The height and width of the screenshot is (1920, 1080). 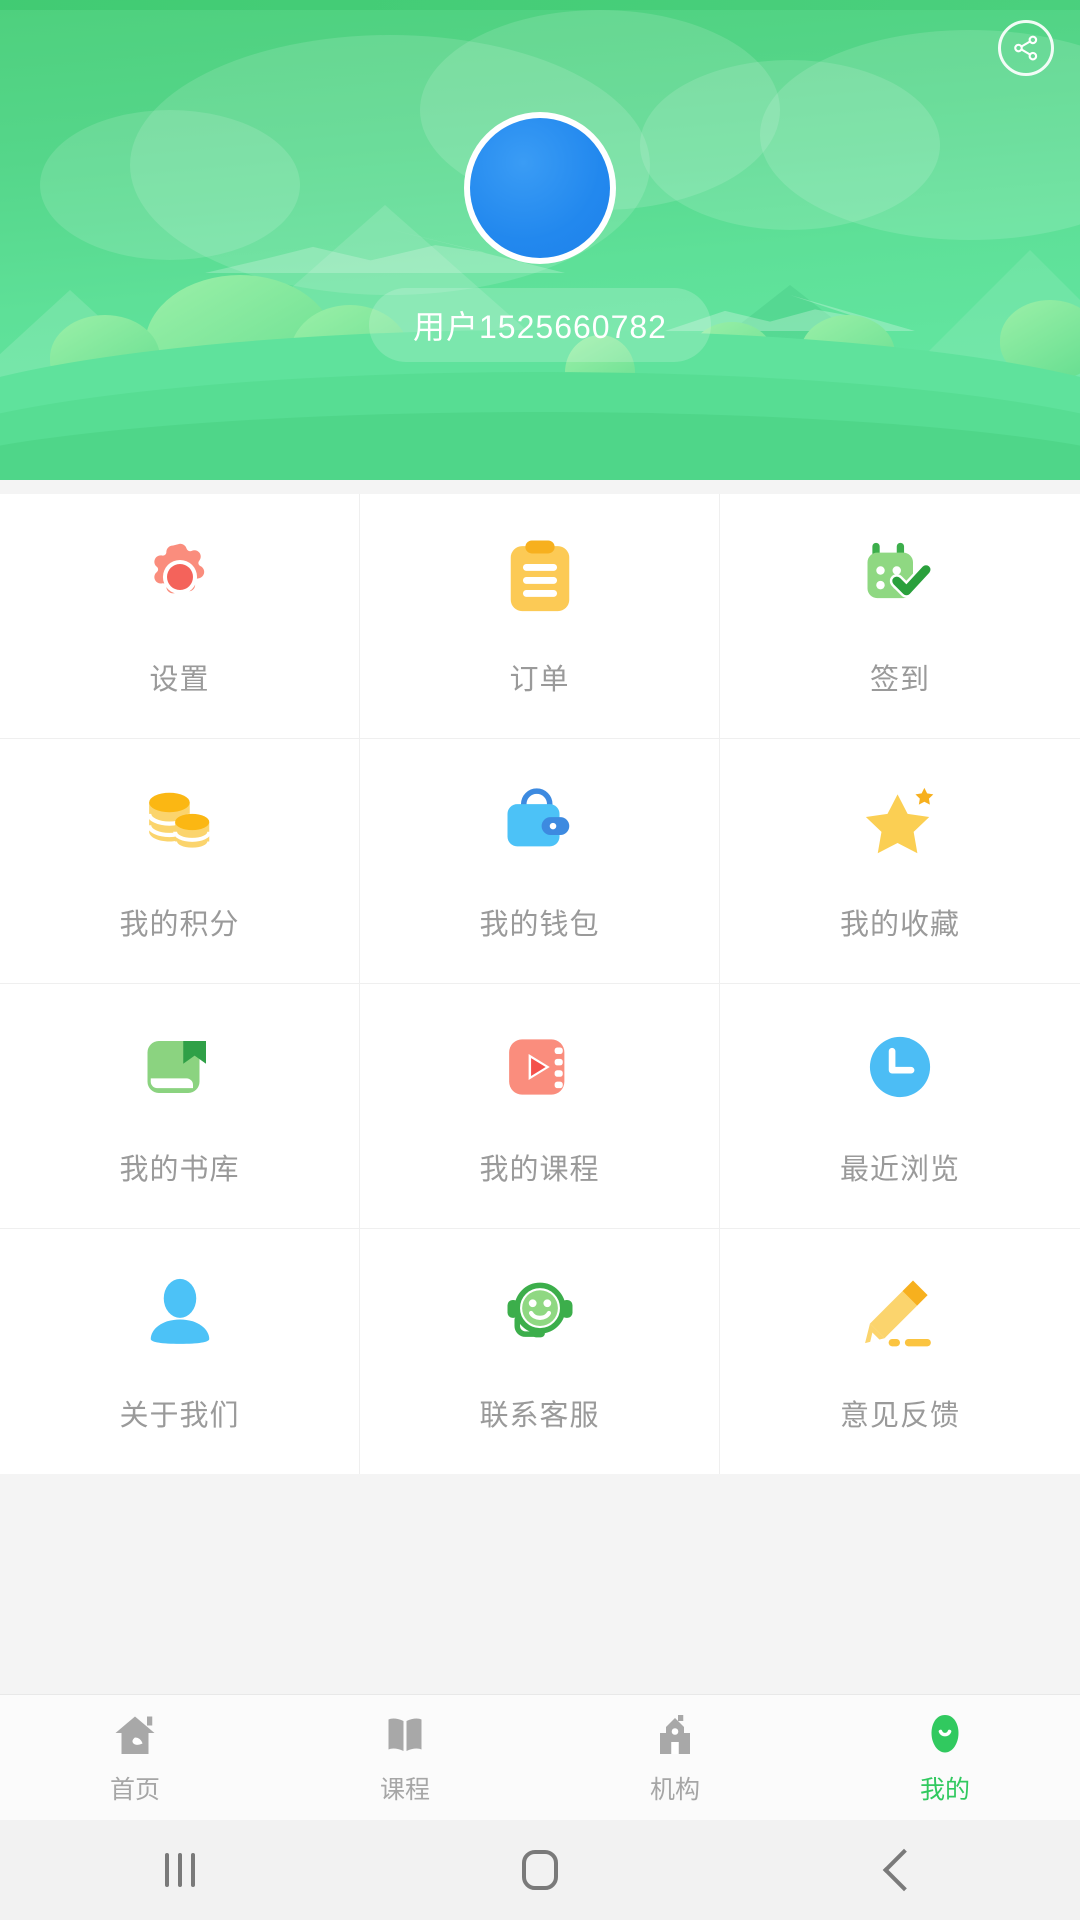 I want to click on grid-item-about: 关于我们, so click(x=180, y=1351).